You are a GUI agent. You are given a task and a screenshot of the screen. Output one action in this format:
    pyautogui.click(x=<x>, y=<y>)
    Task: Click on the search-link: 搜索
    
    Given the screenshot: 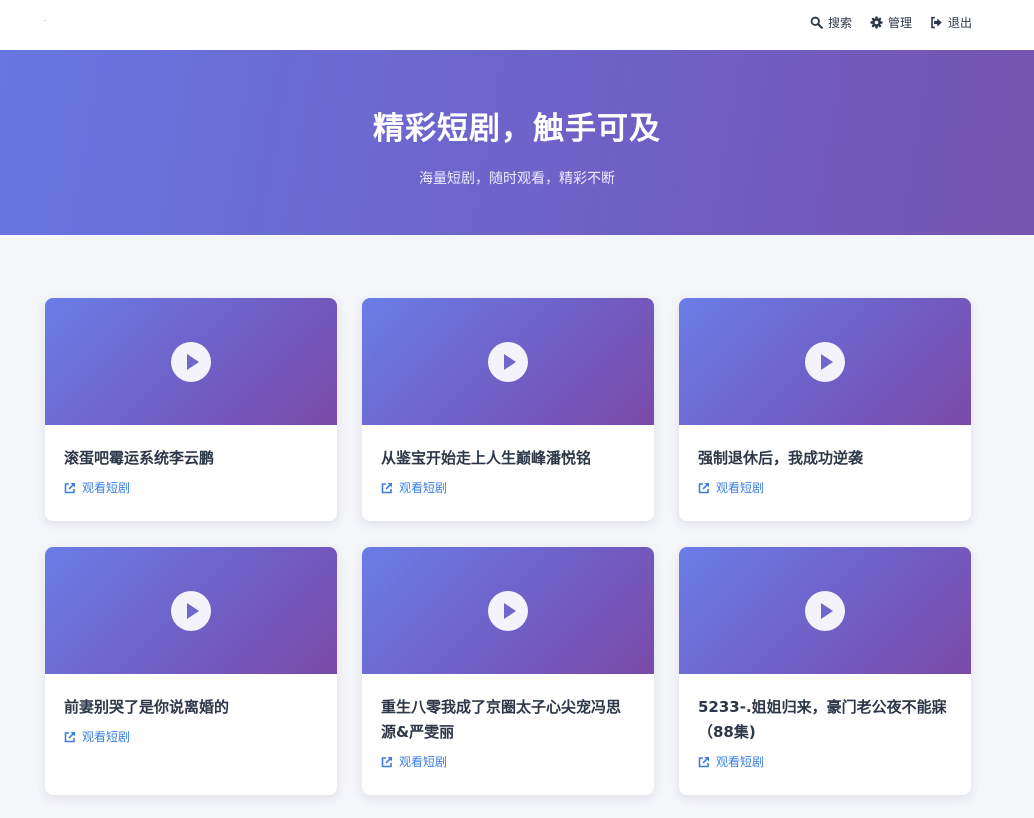 What is the action you would take?
    pyautogui.click(x=831, y=22)
    